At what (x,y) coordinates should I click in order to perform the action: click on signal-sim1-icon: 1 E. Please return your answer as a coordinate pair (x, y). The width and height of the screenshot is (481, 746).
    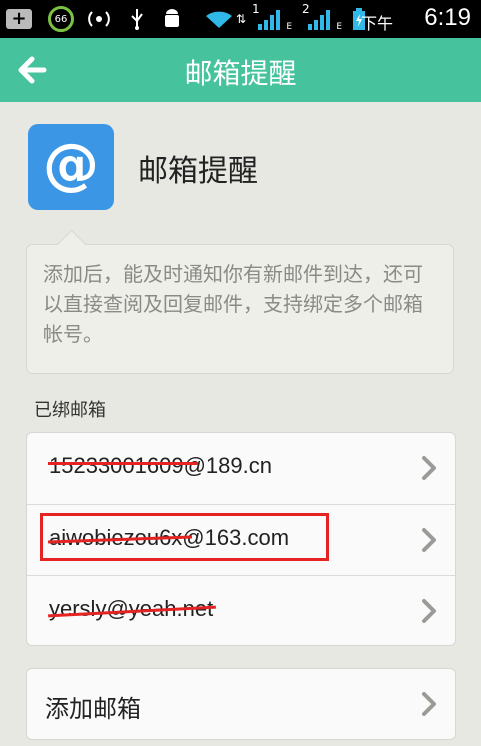
    Looking at the image, I should click on (272, 17).